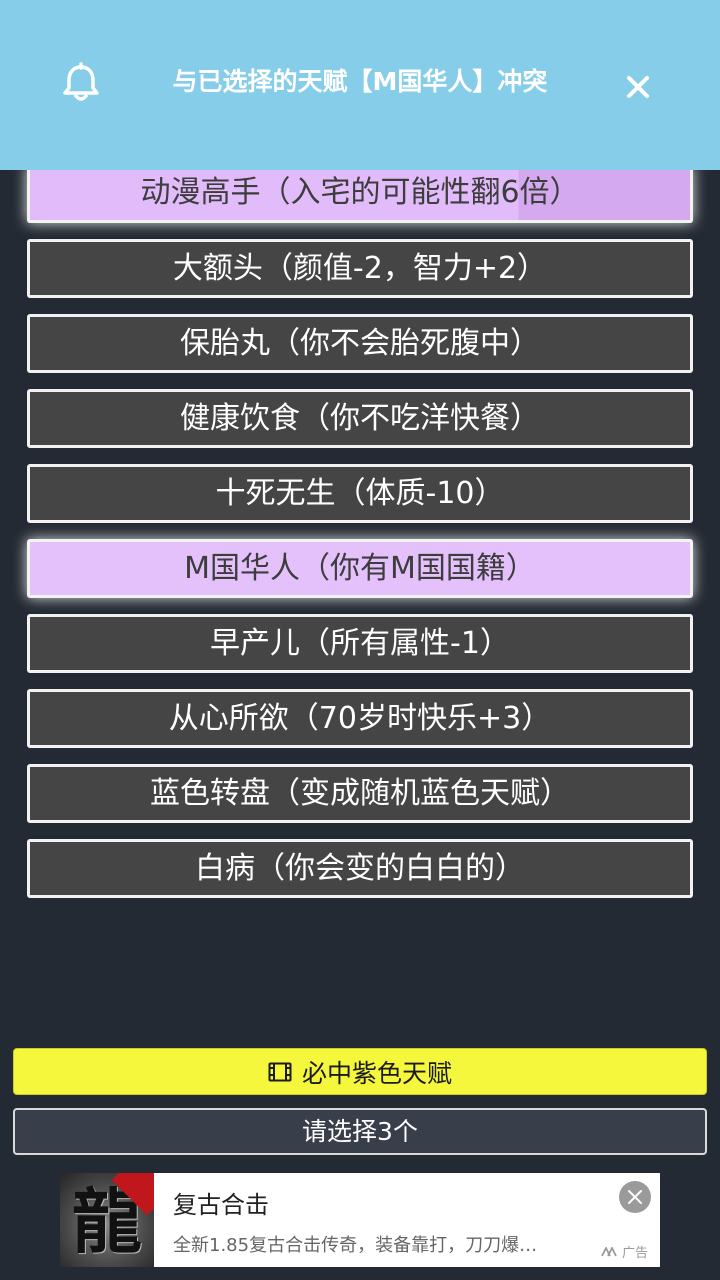  I want to click on talent-option: 健康饮食（你不吃洋快餐）, so click(360, 418).